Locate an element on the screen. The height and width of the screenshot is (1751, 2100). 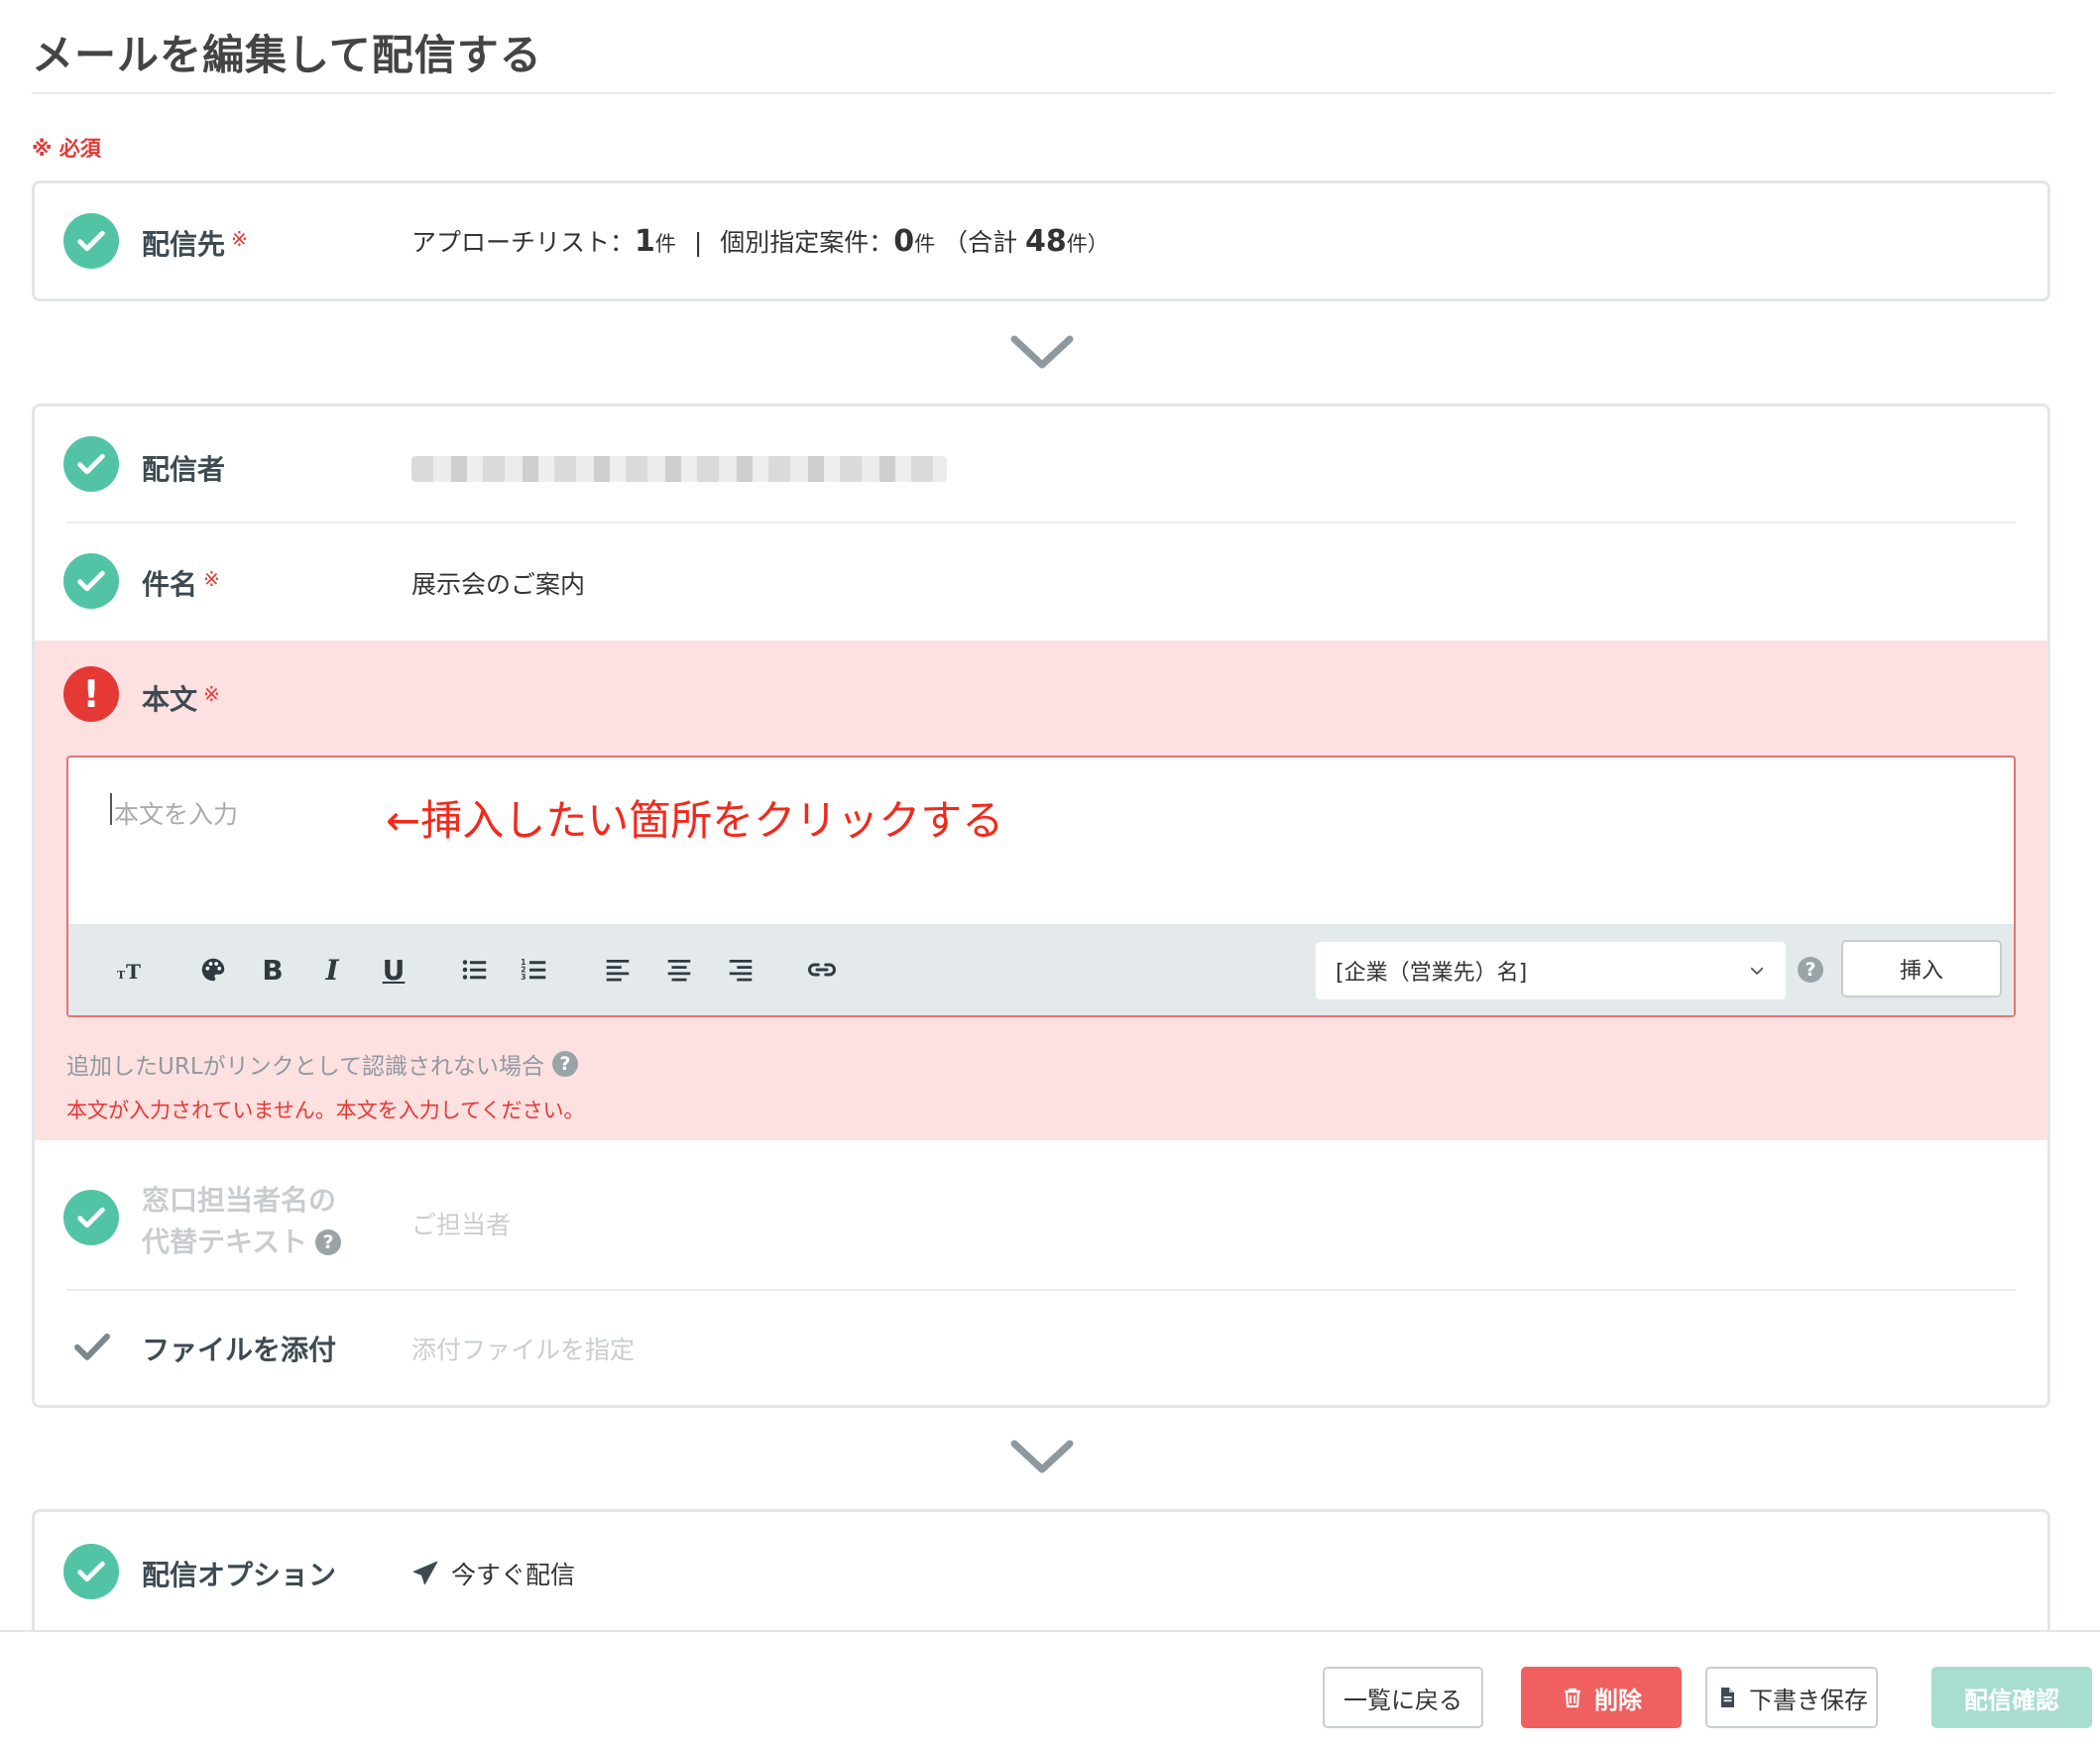
body-placeholder: 本文を入力 is located at coordinates (177, 814).